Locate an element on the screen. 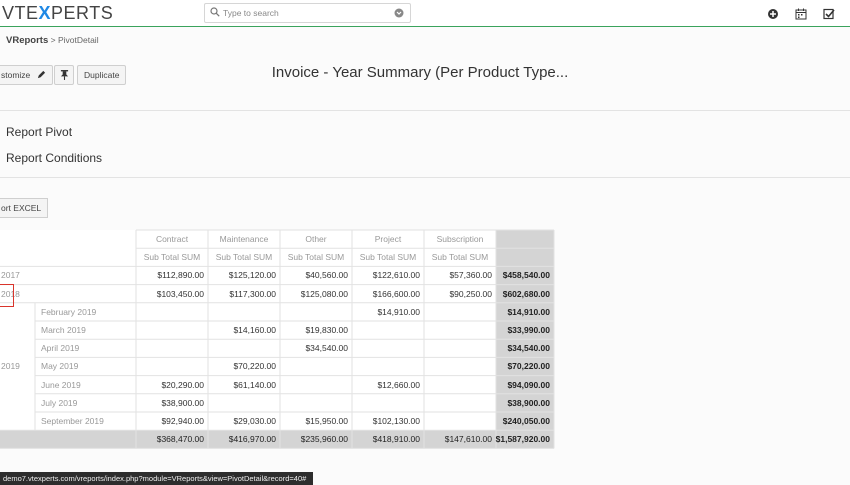  column-header: Project is located at coordinates (388, 239).